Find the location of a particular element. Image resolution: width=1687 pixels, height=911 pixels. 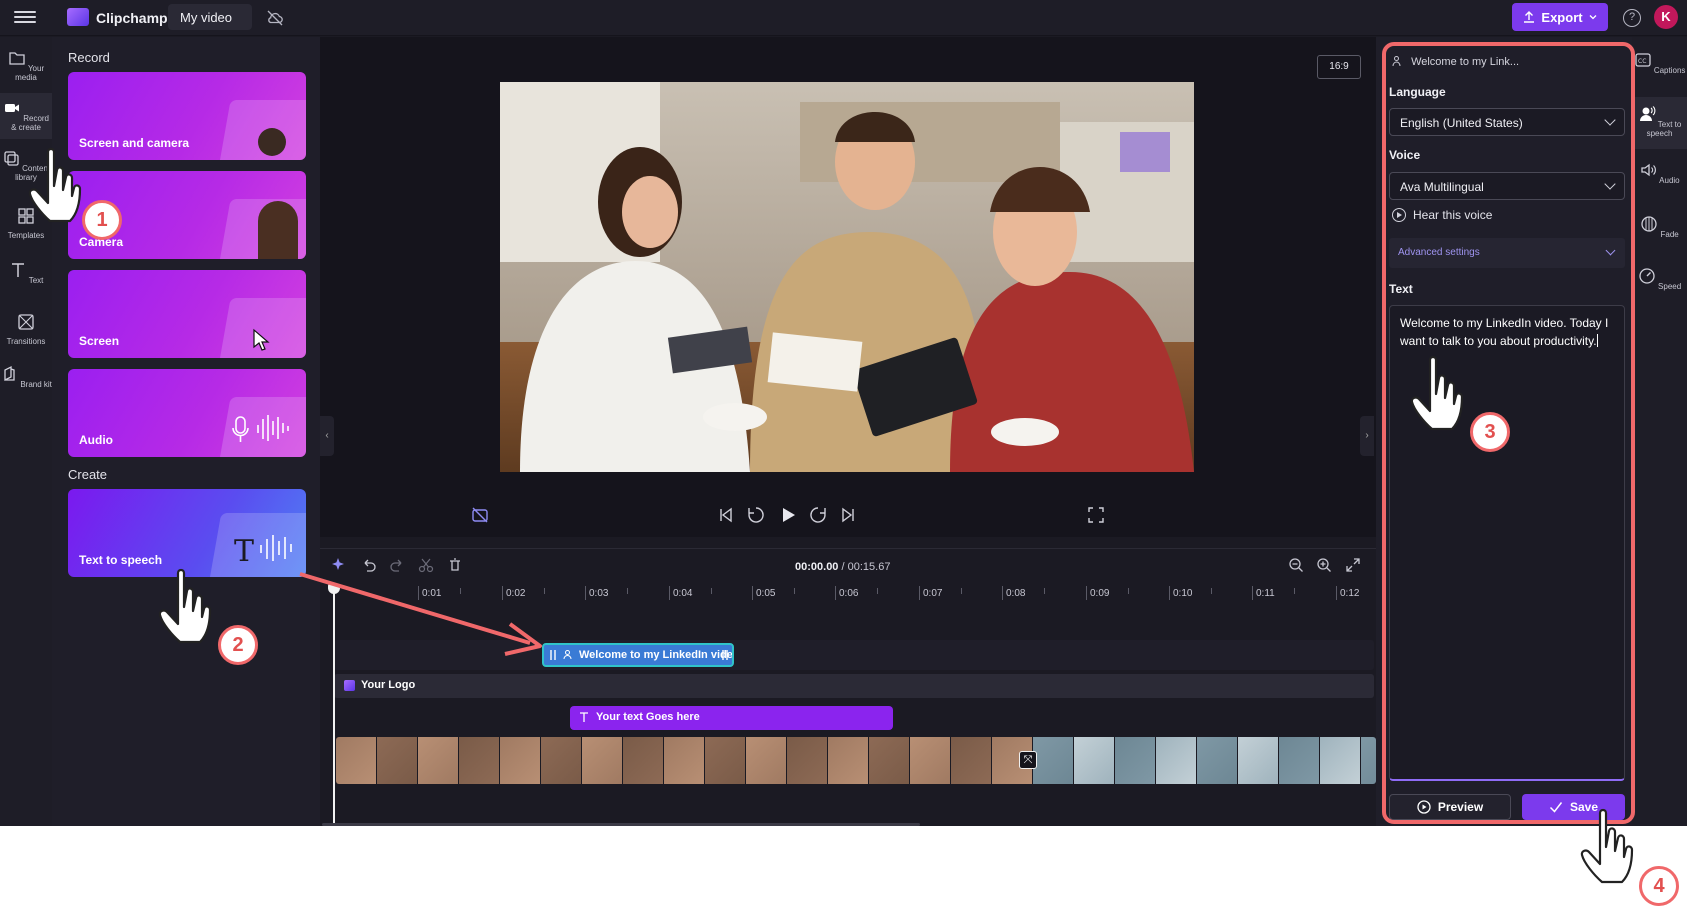

speed-icon is located at coordinates (1647, 276).